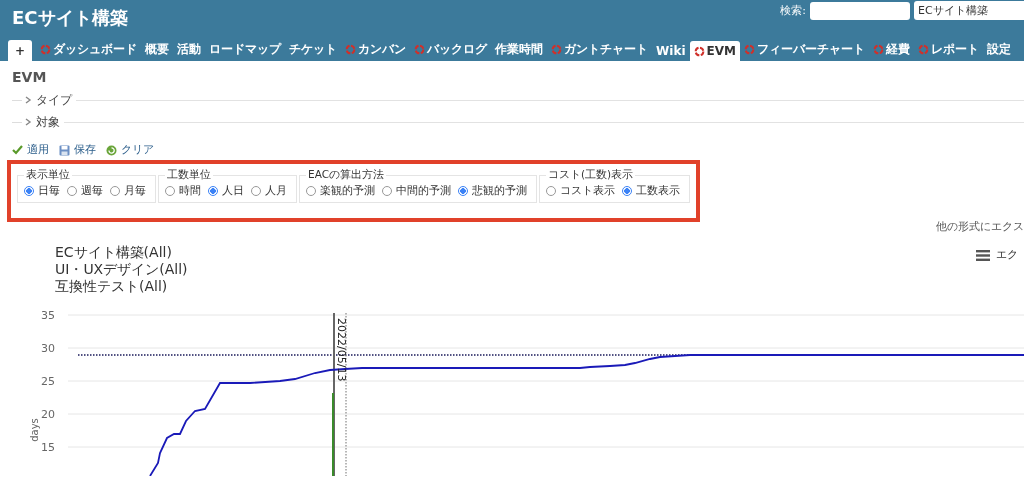 Image resolution: width=1024 pixels, height=483 pixels. What do you see at coordinates (980, 228) in the screenshot?
I see `export-link: 他の形式にエクス` at bounding box center [980, 228].